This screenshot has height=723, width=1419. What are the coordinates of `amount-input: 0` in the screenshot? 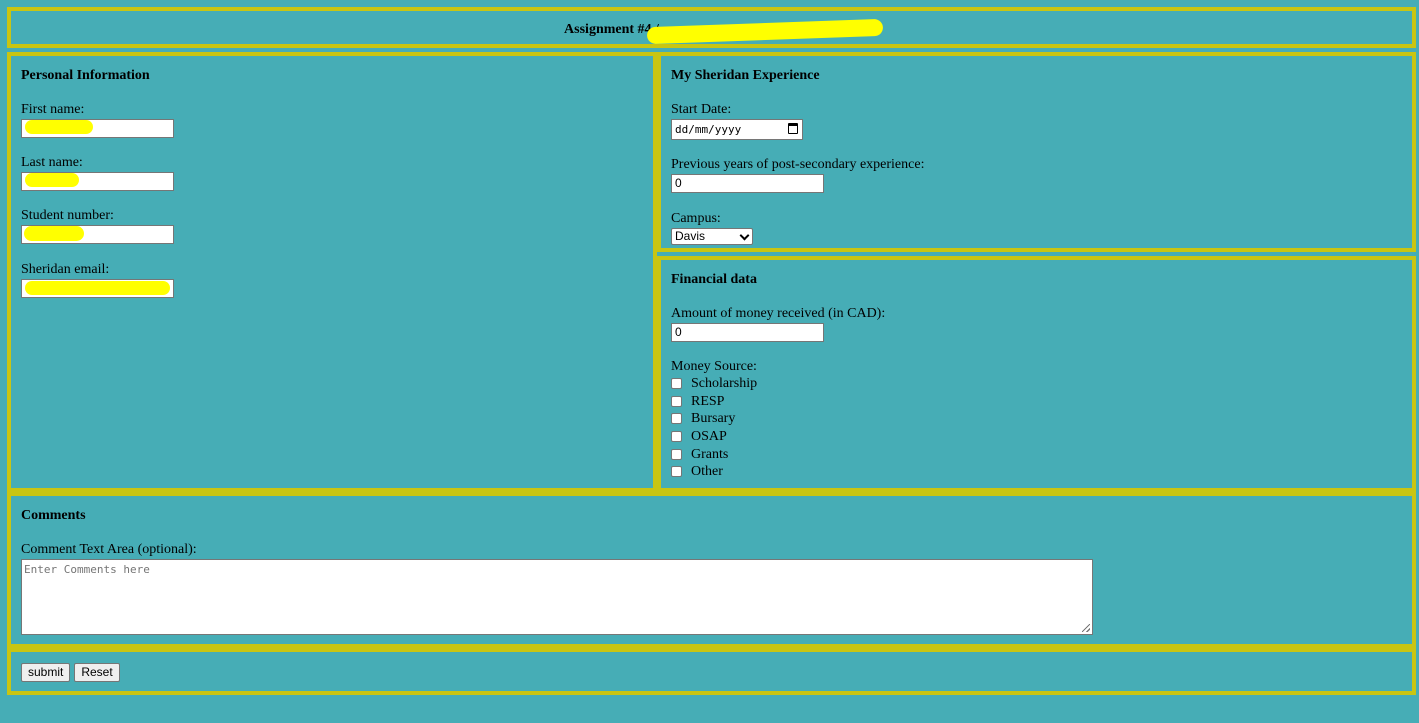 It's located at (747, 332).